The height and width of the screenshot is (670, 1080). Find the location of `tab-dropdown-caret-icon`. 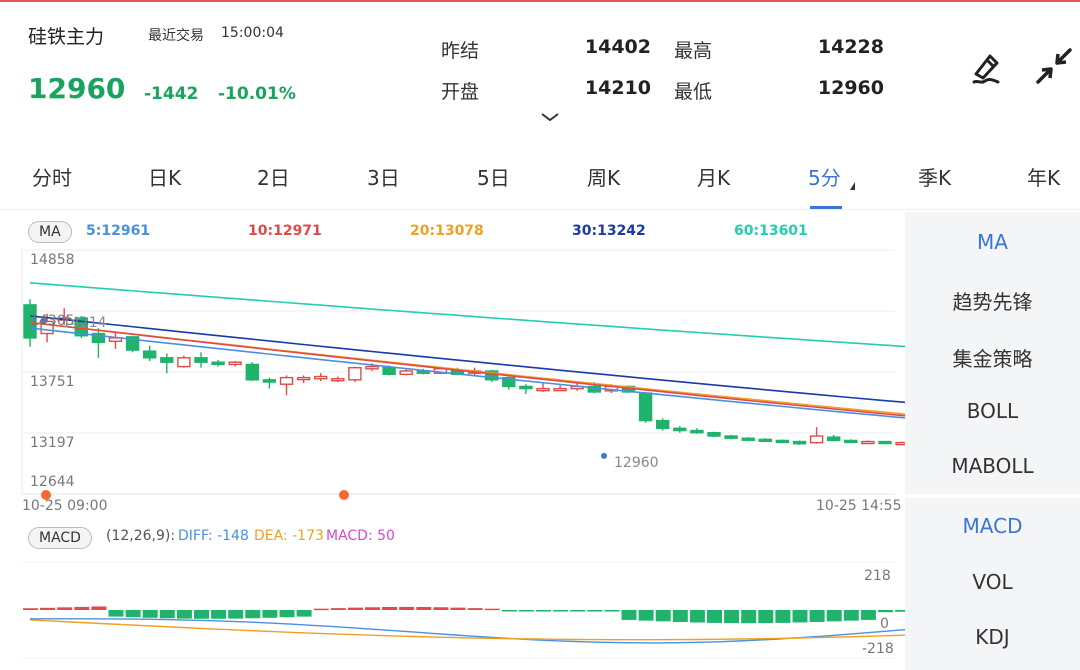

tab-dropdown-caret-icon is located at coordinates (852, 186).